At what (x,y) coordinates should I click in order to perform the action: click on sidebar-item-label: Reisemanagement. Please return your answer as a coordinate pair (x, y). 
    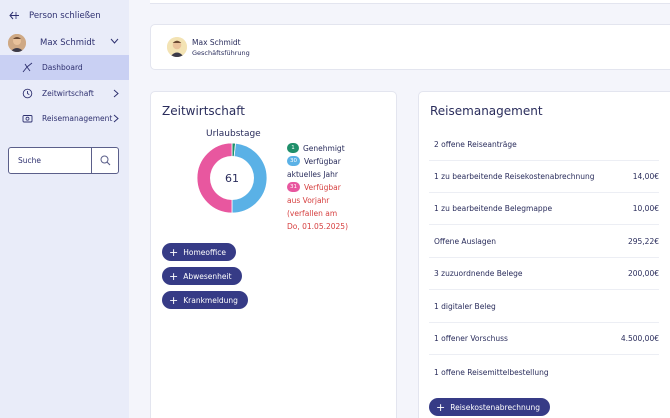
    Looking at the image, I should click on (77, 118).